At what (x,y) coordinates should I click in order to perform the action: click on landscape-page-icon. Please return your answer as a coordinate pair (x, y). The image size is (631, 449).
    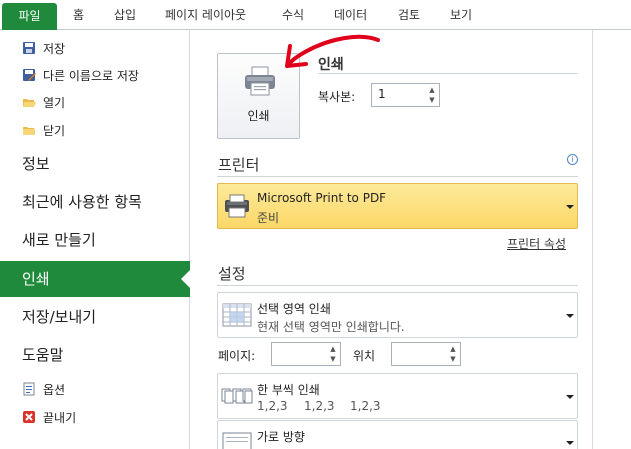
    Looking at the image, I should click on (237, 440).